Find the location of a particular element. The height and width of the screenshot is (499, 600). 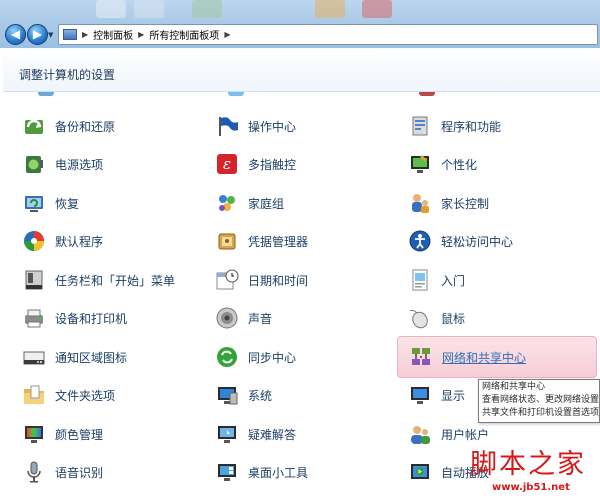

item-sync-center: 同步中心 is located at coordinates (255, 357).